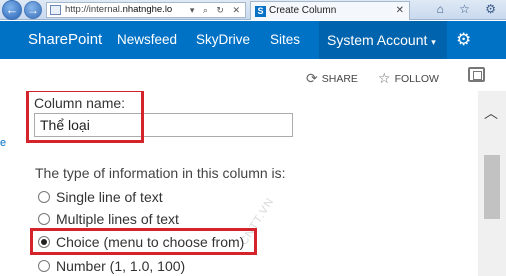 Image resolution: width=506 pixels, height=276 pixels. Describe the element at coordinates (147, 39) in the screenshot. I see `nav-newsfeed: Newsfeed` at that location.